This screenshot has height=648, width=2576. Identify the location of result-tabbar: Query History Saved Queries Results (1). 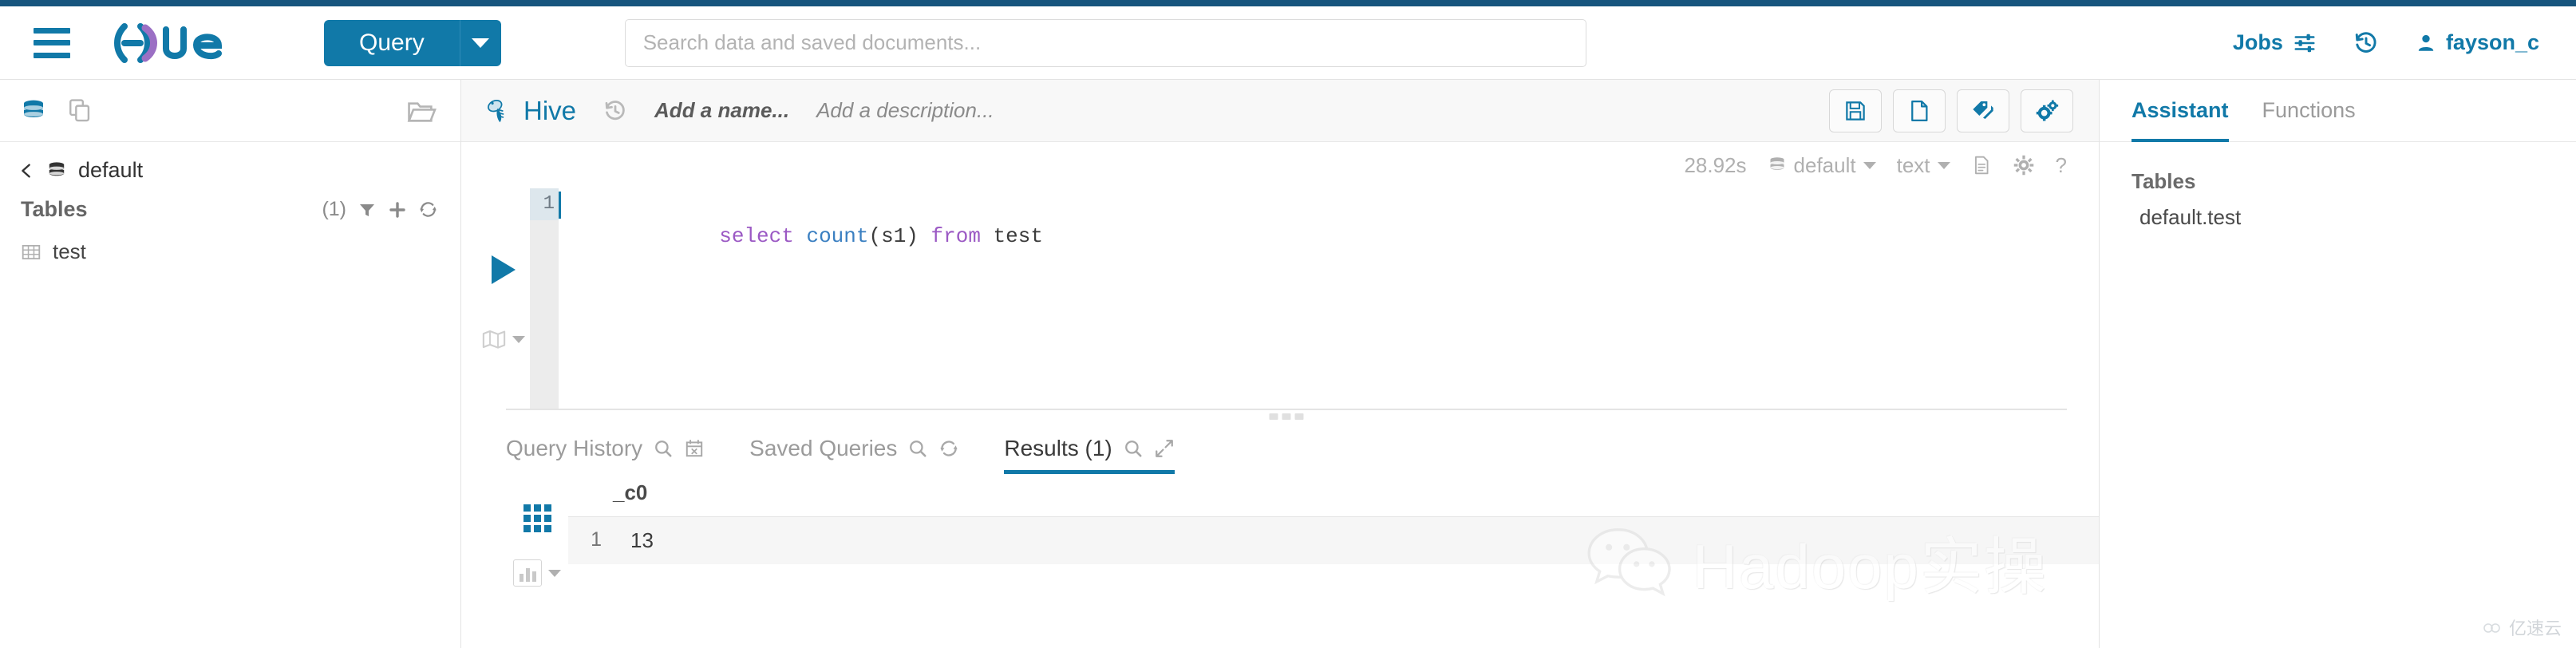
(1280, 442).